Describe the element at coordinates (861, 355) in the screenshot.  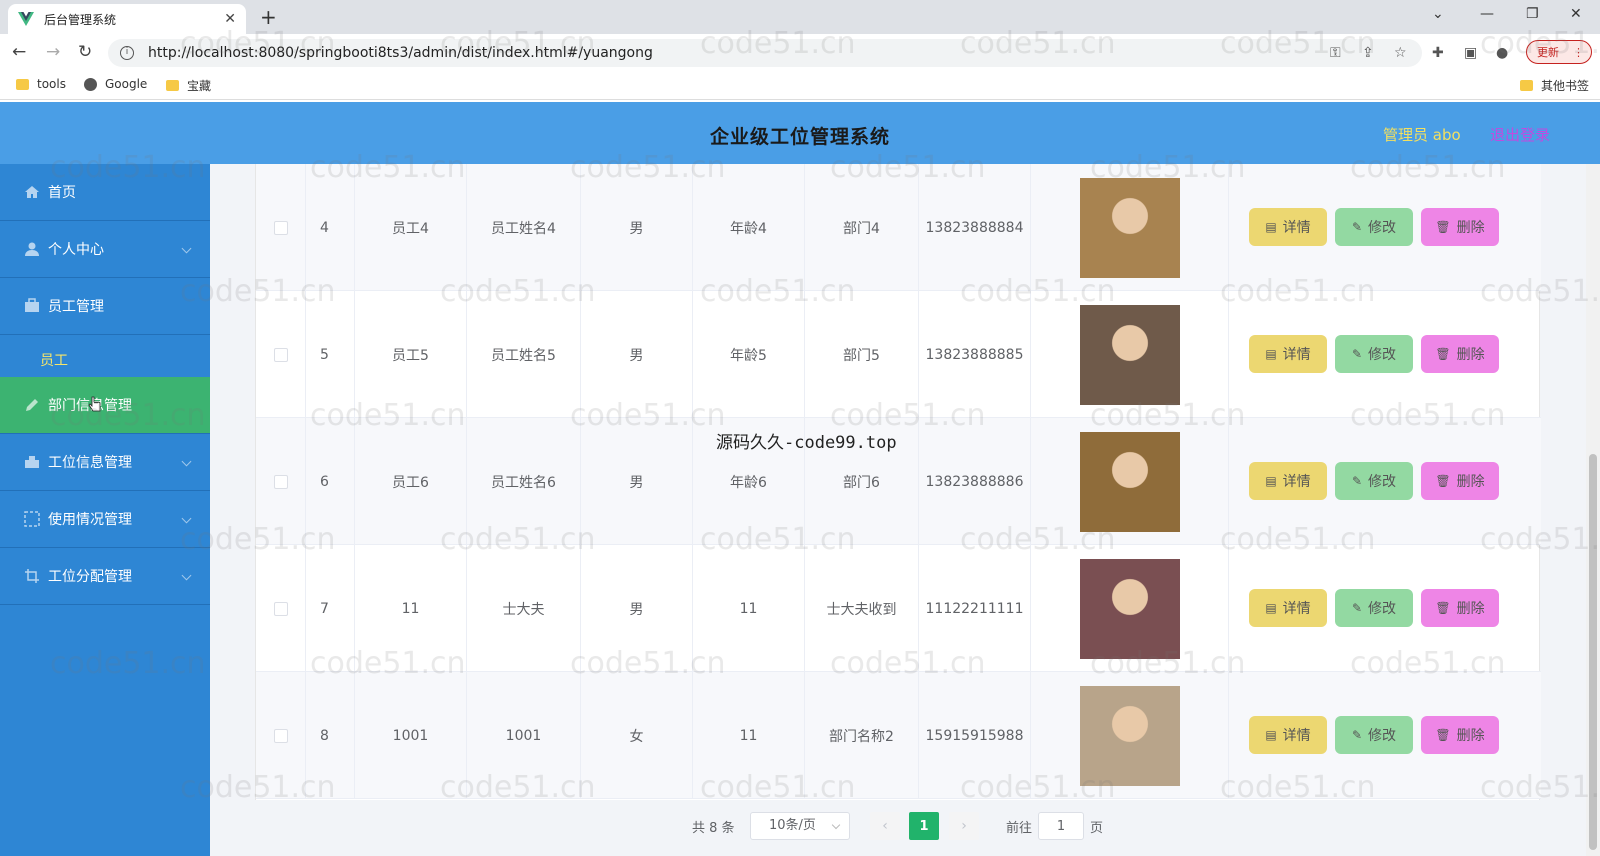
I see `dept-text: 部门5` at that location.